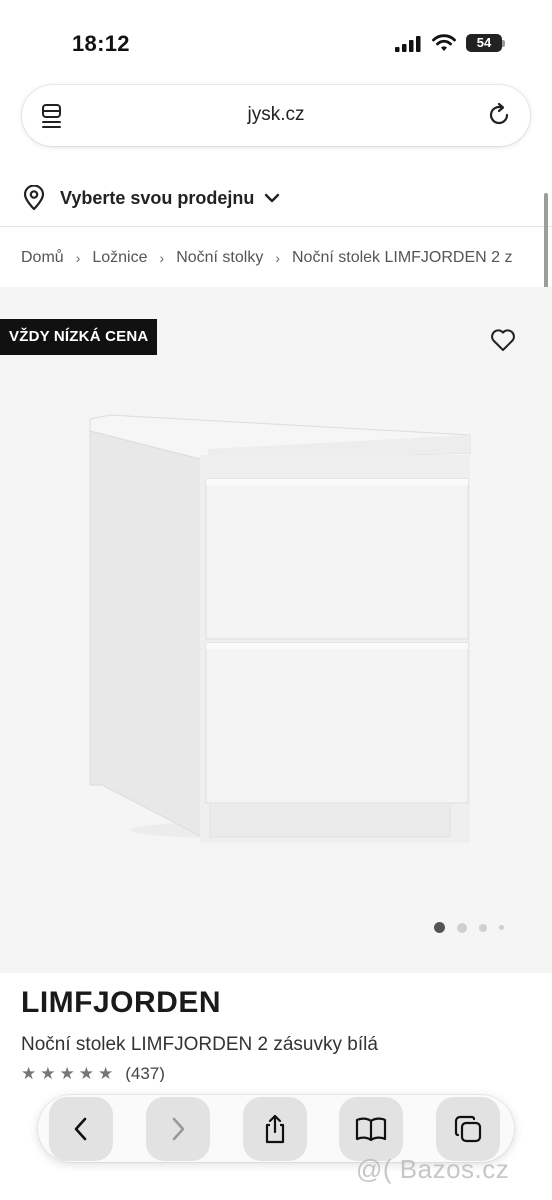 The image size is (552, 1200). What do you see at coordinates (276, 40) in the screenshot?
I see `status-bar: 18:12 54` at bounding box center [276, 40].